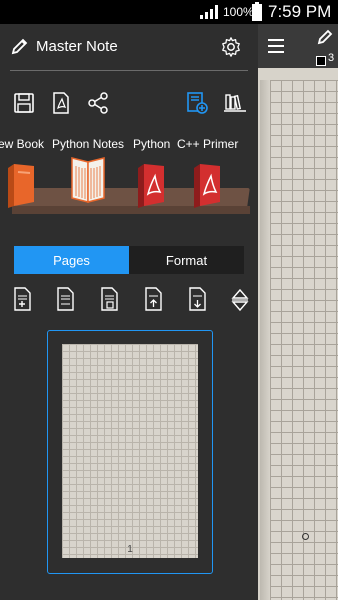 The image size is (338, 600). What do you see at coordinates (61, 103) in the screenshot?
I see `pdf-export-icon` at bounding box center [61, 103].